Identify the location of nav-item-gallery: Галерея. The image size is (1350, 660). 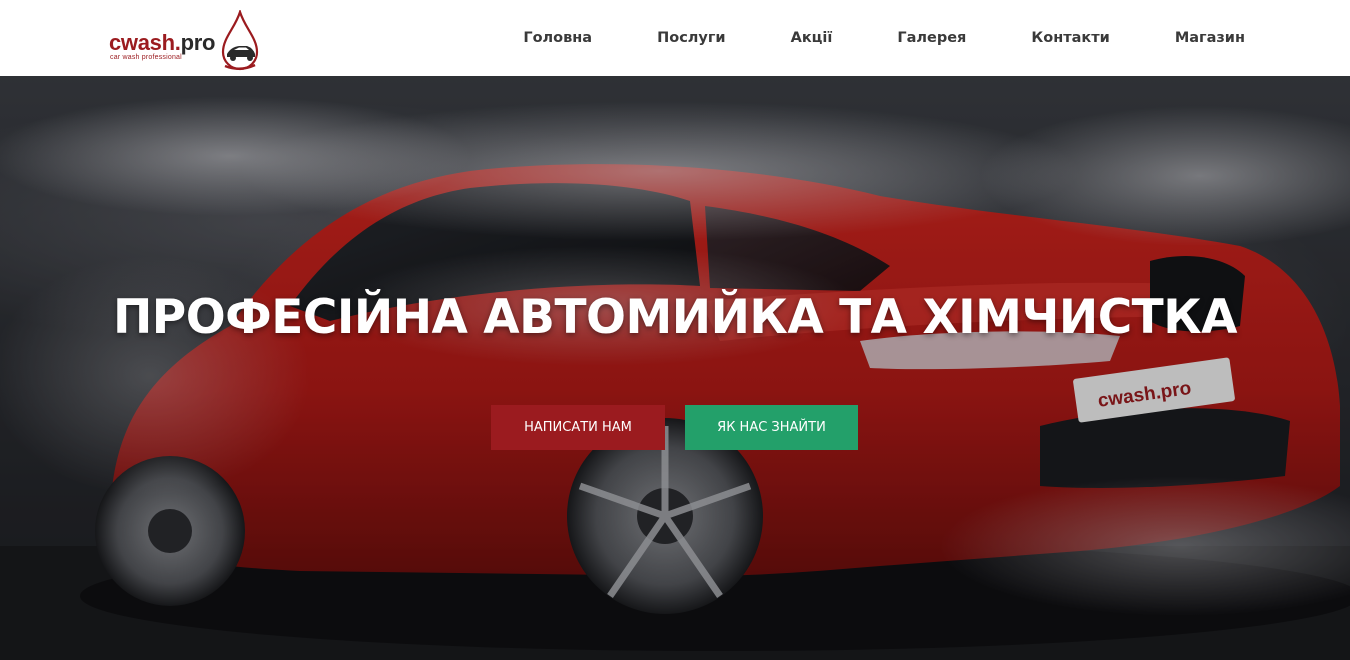
(931, 38).